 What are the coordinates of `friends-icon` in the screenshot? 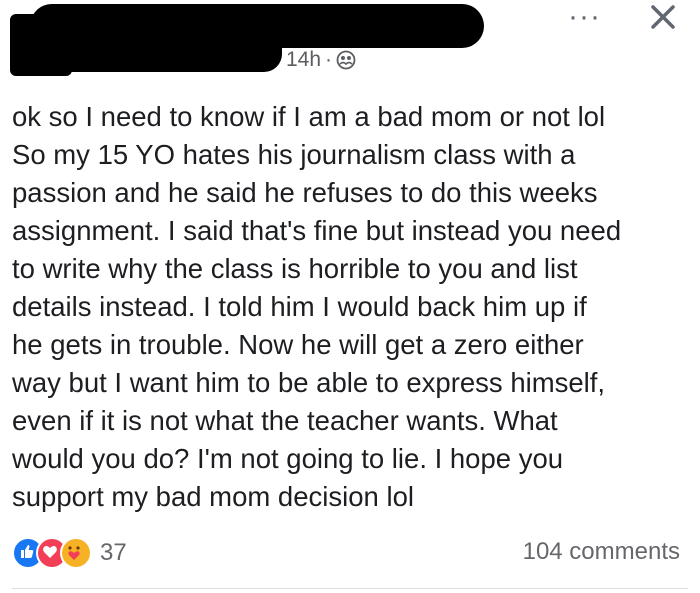 It's located at (346, 60).